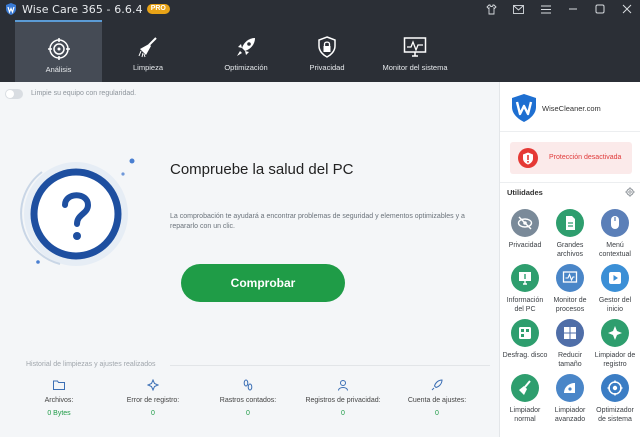 This screenshot has width=640, height=437. Describe the element at coordinates (491, 9) in the screenshot. I see `shirt-icon` at that location.